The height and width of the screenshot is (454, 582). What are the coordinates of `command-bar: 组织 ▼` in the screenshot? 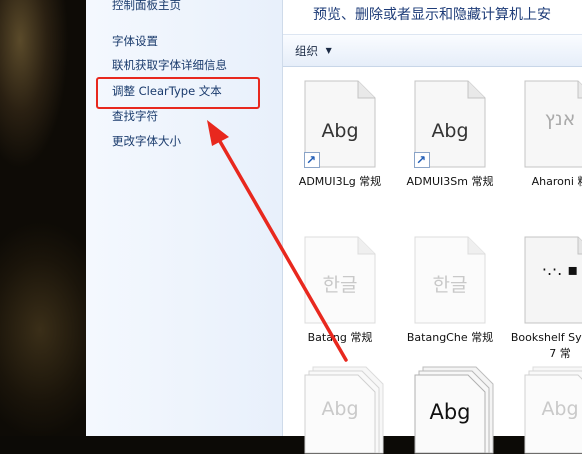 It's located at (432, 50).